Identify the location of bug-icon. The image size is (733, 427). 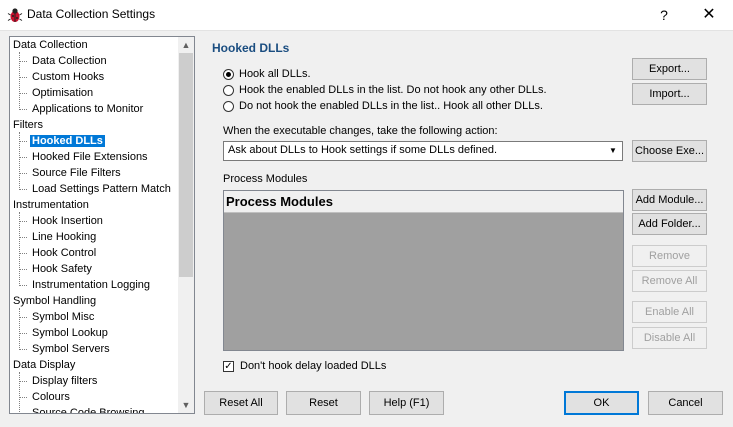
(15, 15).